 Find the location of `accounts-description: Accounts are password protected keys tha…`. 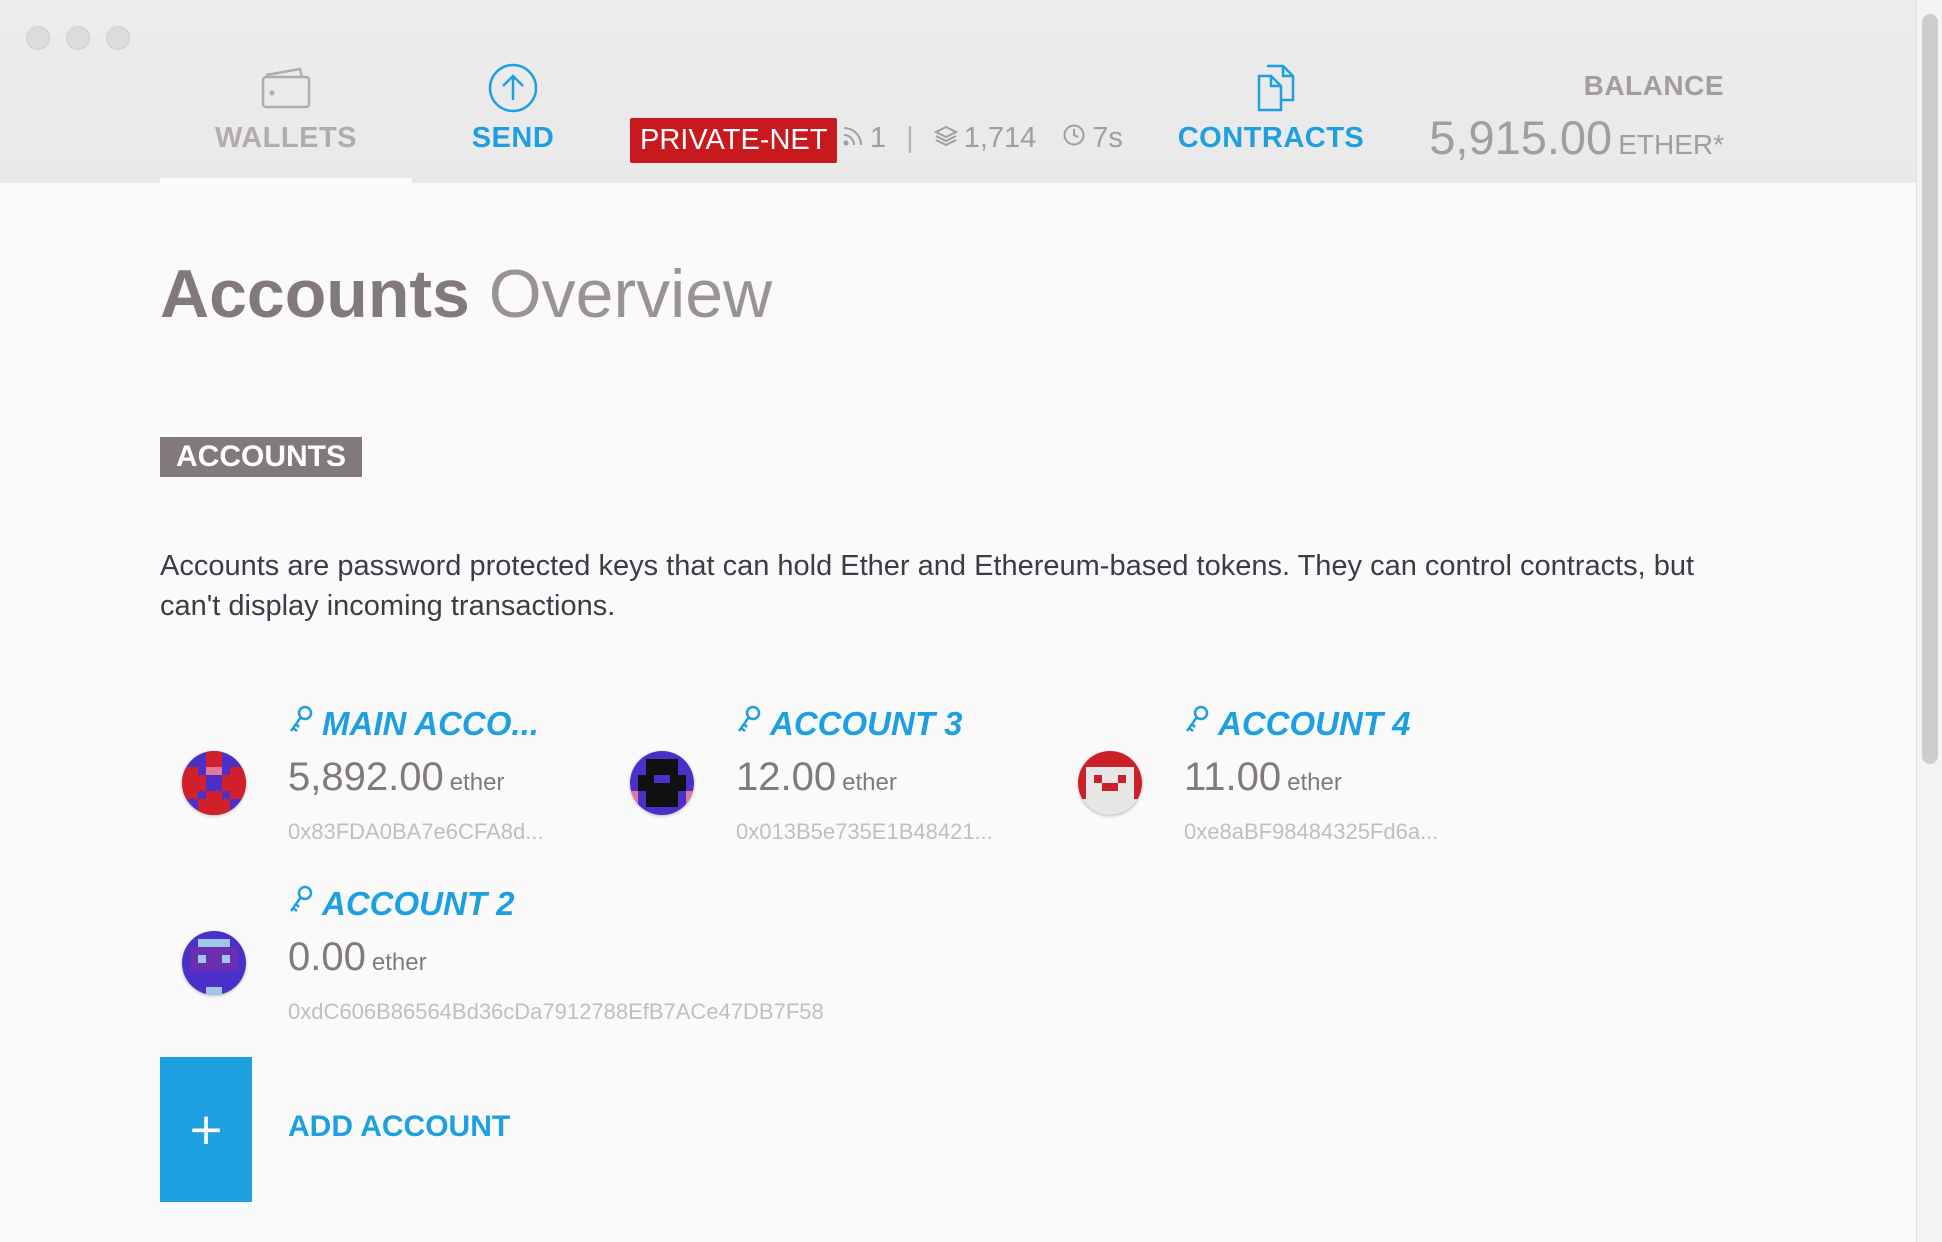

accounts-description: Accounts are password protected keys tha… is located at coordinates (927, 586).